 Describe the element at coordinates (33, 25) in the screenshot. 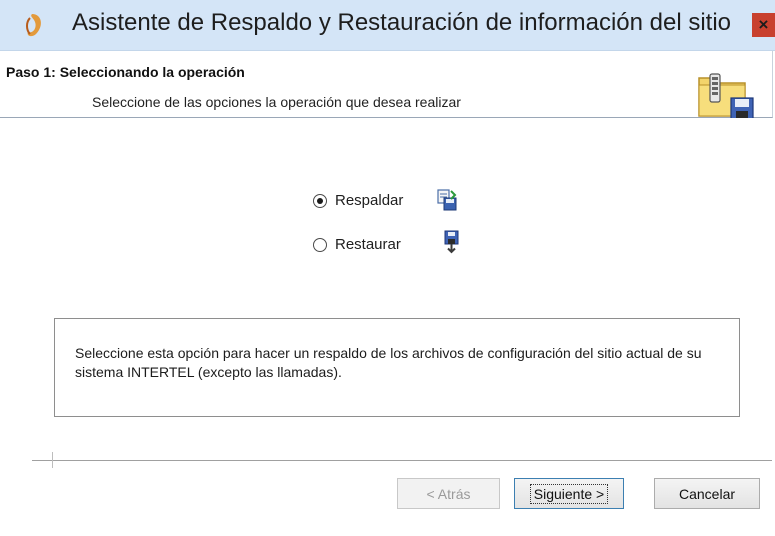

I see `app-logo-icon` at that location.